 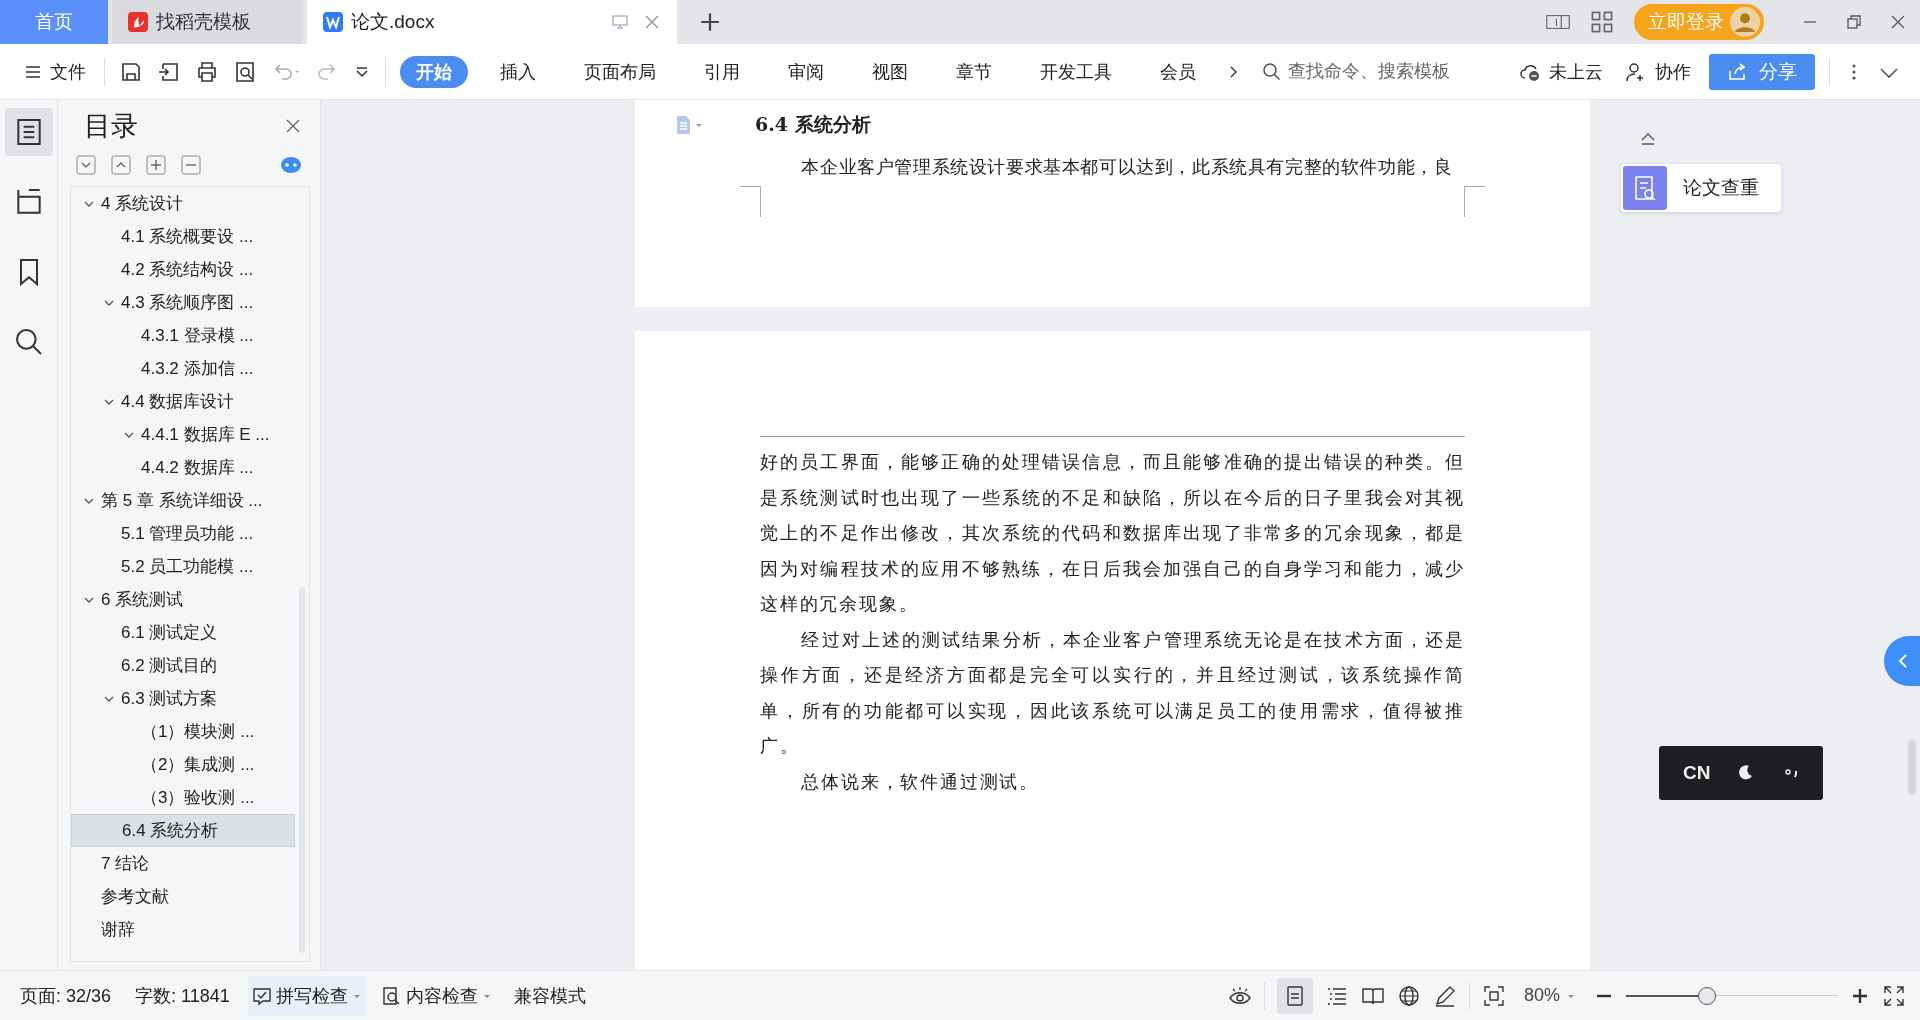 I want to click on outline-item: 谢辞, so click(x=183, y=929).